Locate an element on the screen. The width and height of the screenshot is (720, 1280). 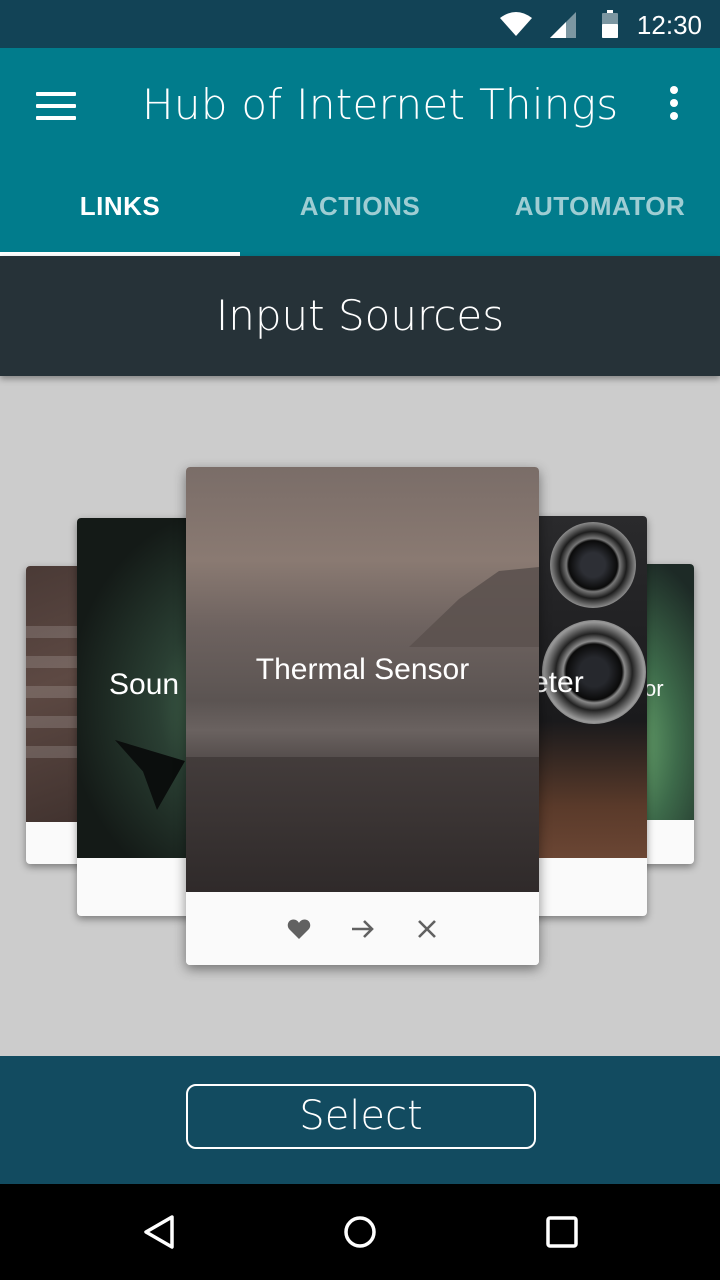
section-header: Input Sources is located at coordinates (360, 316).